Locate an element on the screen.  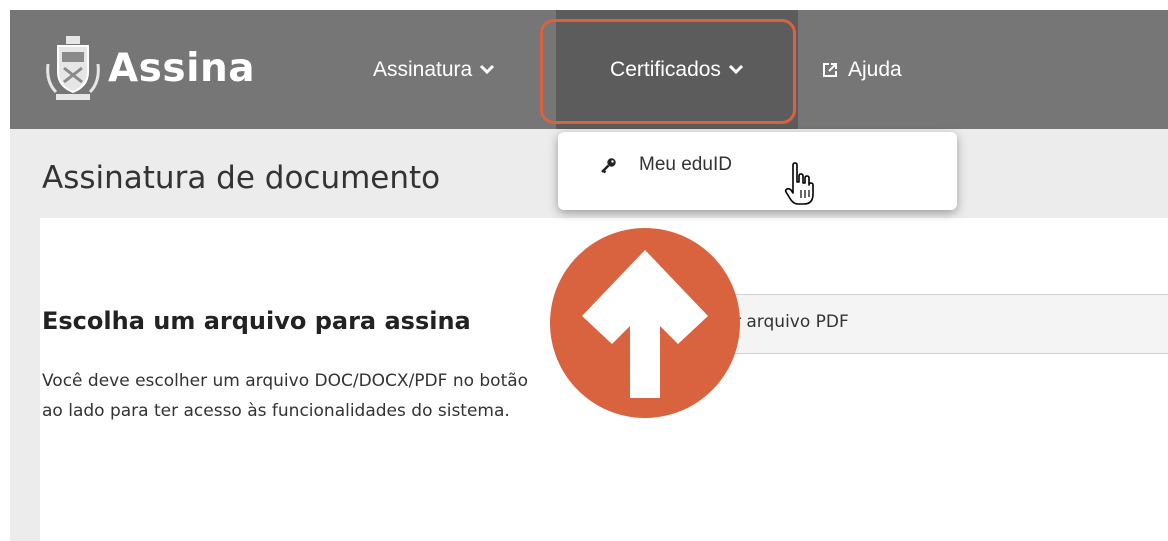
coat-of-arms-icon is located at coordinates (73, 68).